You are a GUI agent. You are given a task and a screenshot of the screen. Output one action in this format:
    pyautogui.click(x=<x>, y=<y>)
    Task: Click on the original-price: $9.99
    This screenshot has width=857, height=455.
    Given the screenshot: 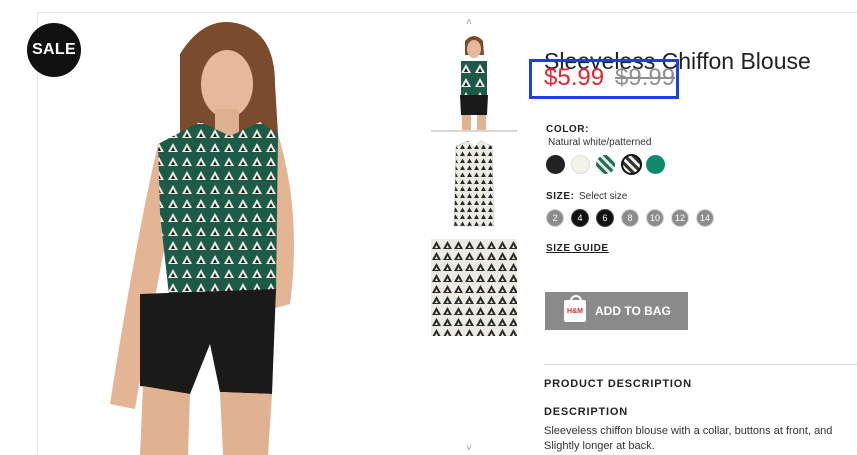 What is the action you would take?
    pyautogui.click(x=645, y=77)
    